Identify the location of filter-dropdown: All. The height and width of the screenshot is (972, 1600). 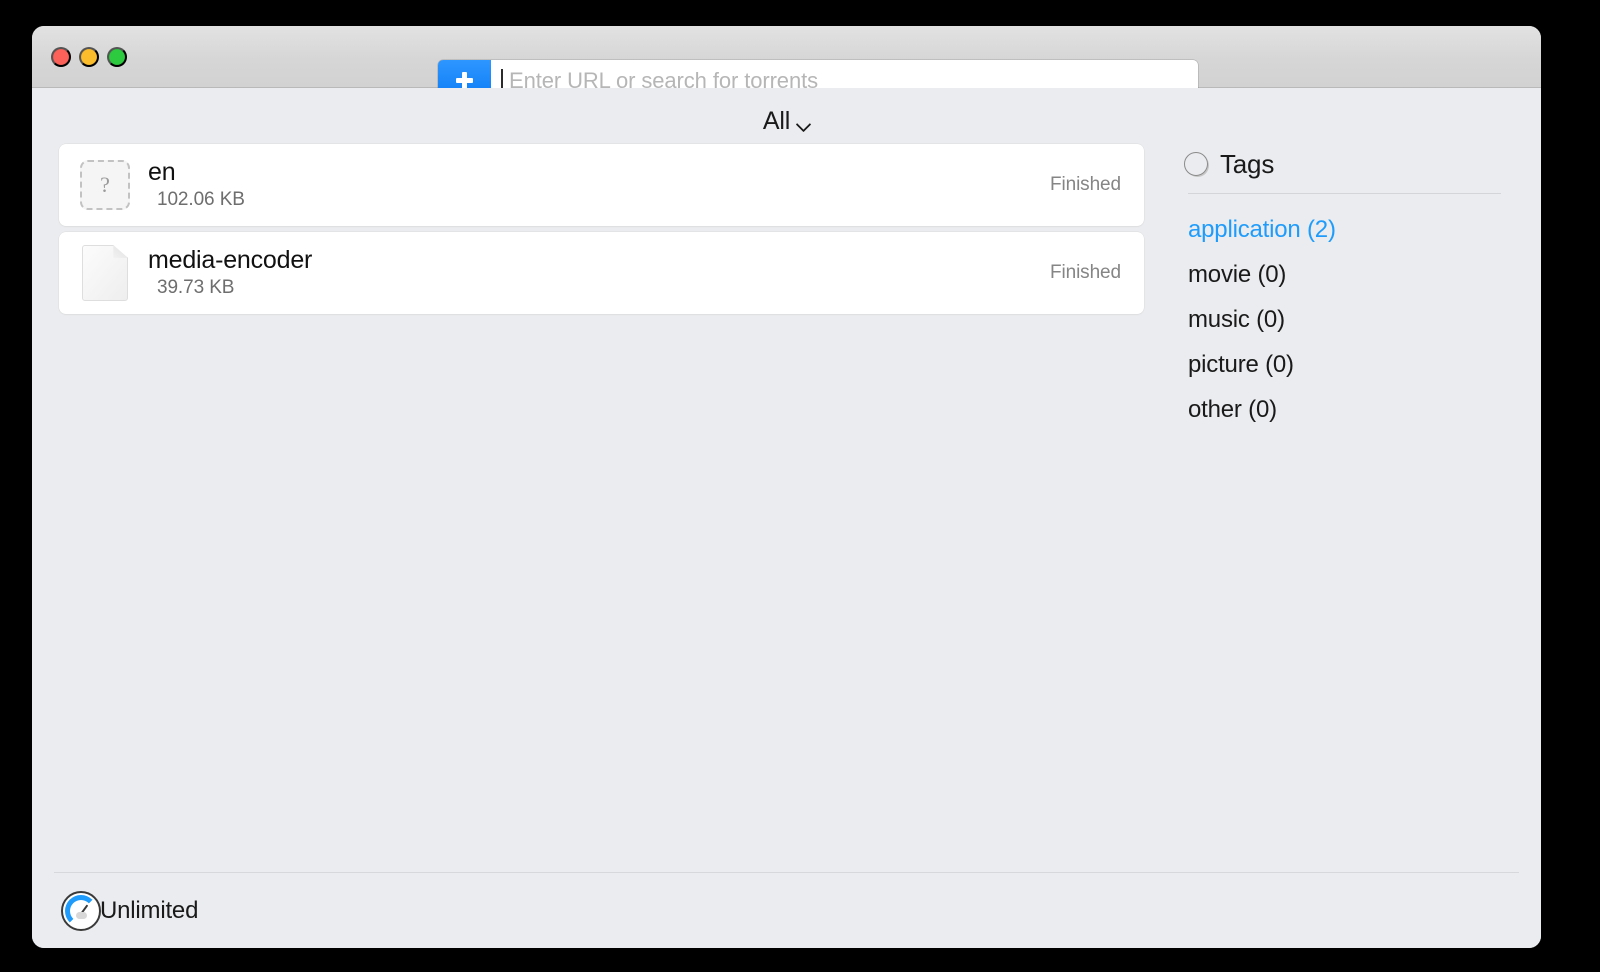
(786, 121).